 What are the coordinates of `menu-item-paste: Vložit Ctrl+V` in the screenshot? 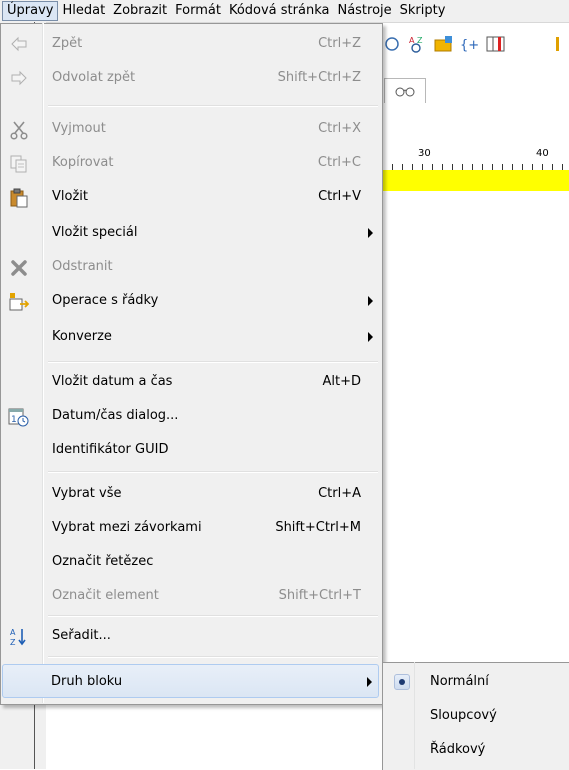 It's located at (190, 197).